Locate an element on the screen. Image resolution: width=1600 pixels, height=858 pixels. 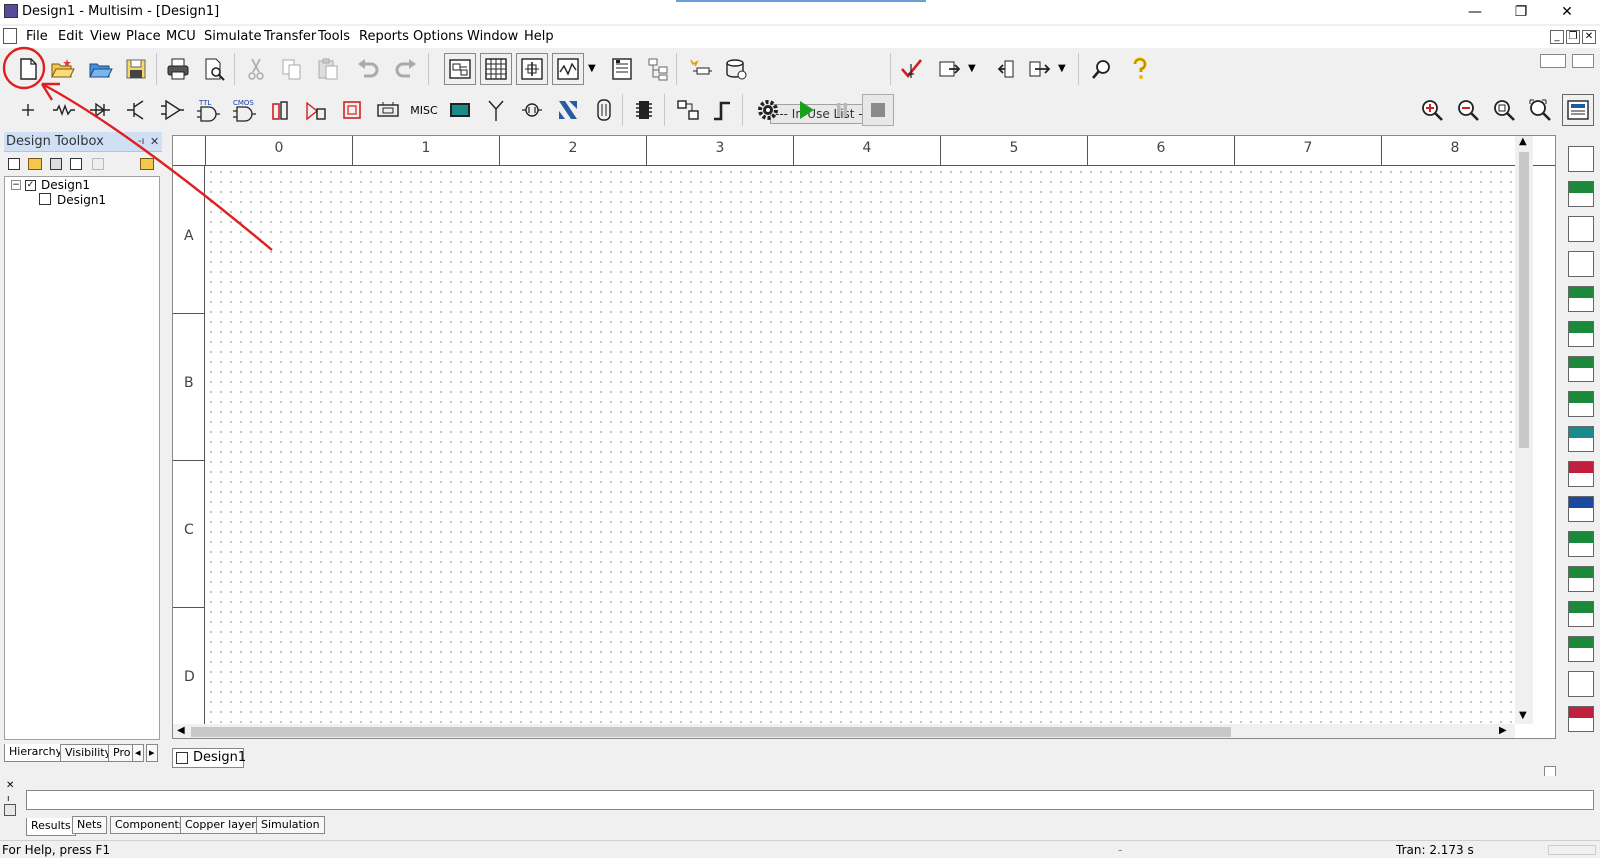
tab-simulation: Simulation is located at coordinates (290, 825).